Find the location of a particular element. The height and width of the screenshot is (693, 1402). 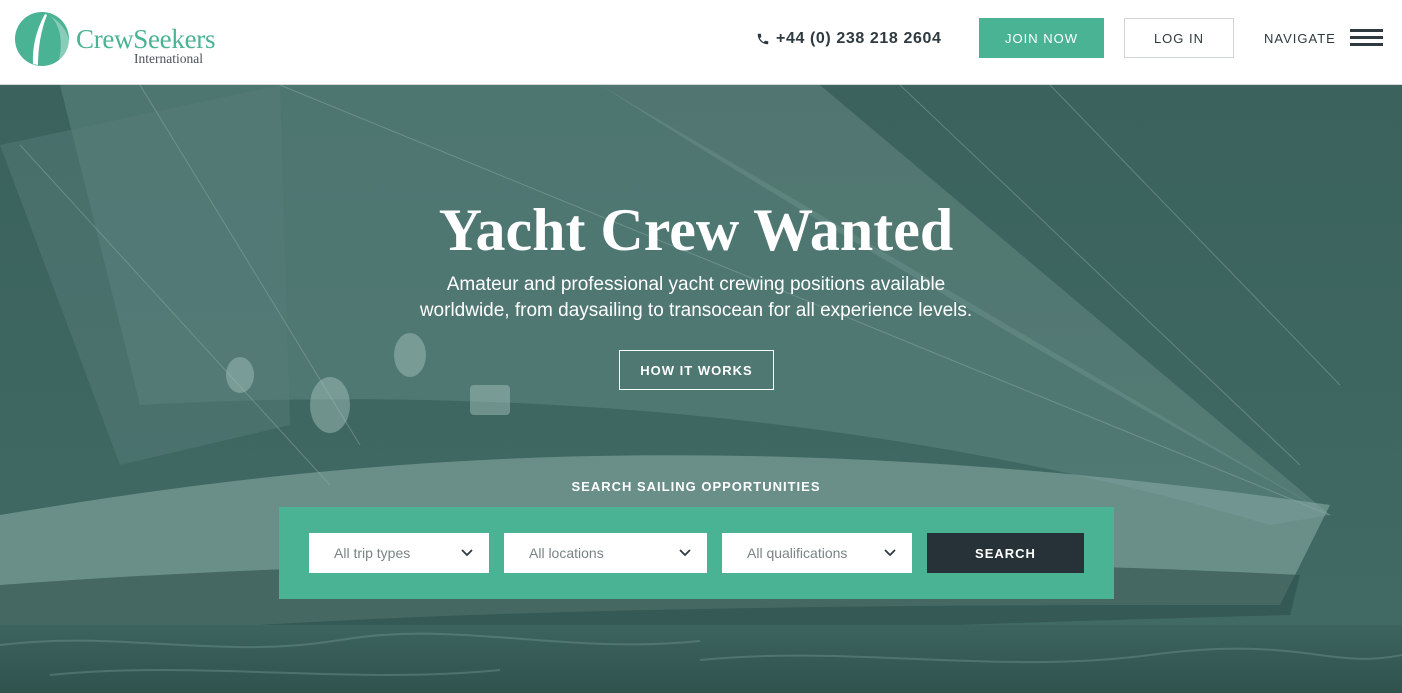

join-now-button: JOIN NOW is located at coordinates (1041, 38).